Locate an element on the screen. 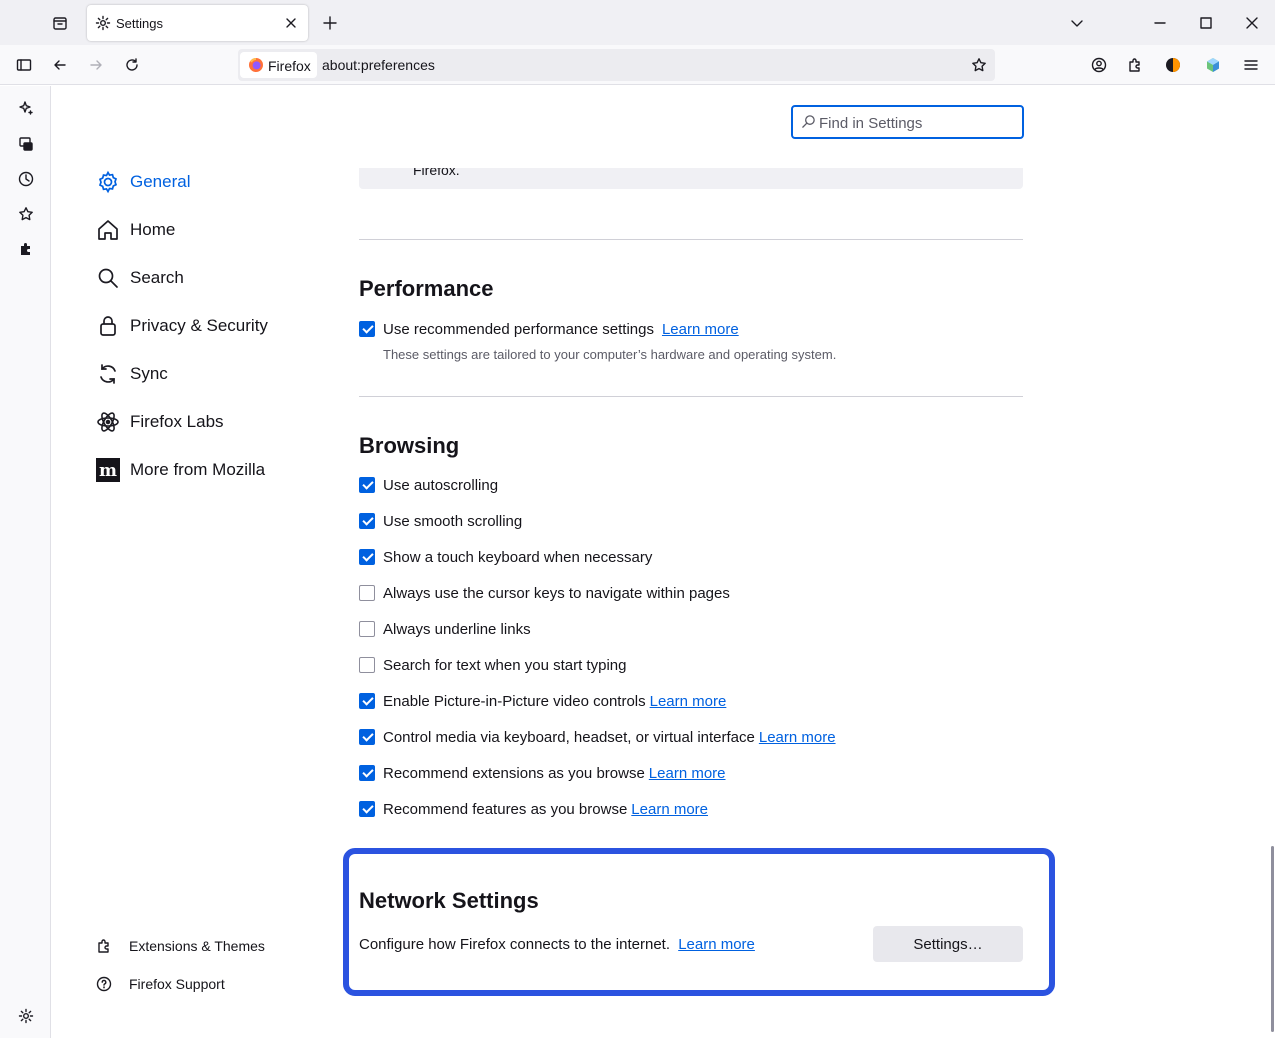 The width and height of the screenshot is (1275, 1038). firefox-support-link: Firefox Support is located at coordinates (160, 984).